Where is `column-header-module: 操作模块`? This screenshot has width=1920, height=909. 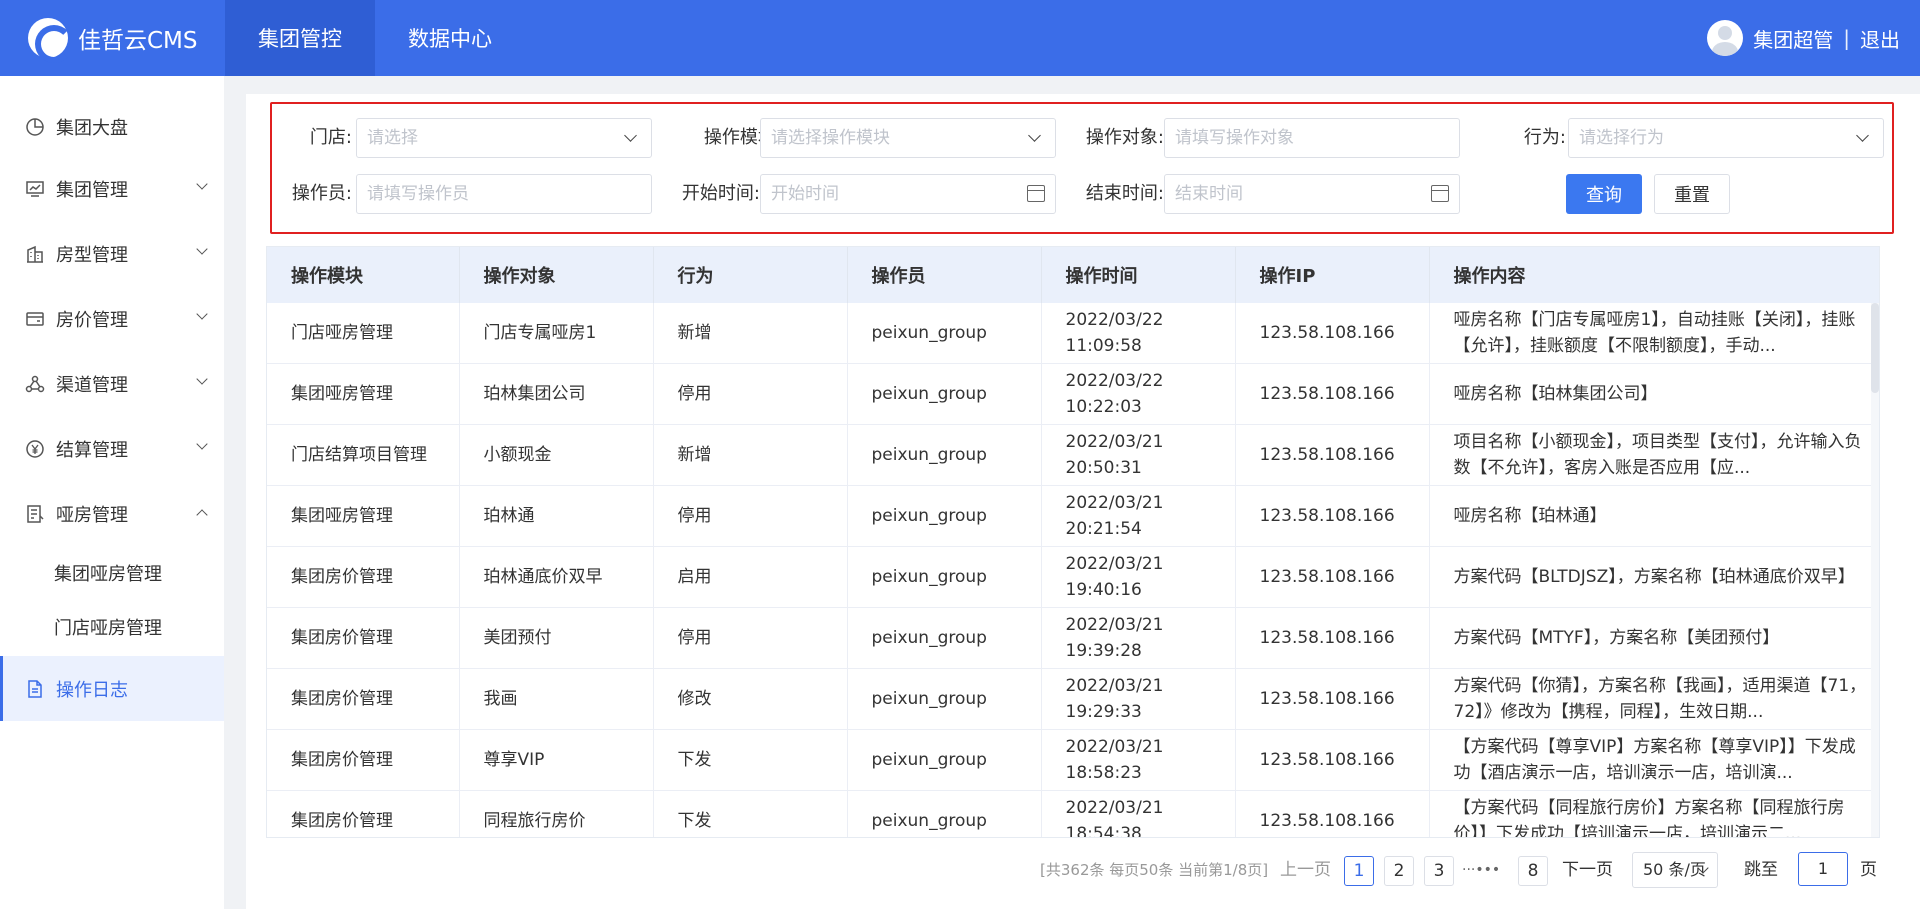
column-header-module: 操作模块 is located at coordinates (363, 275).